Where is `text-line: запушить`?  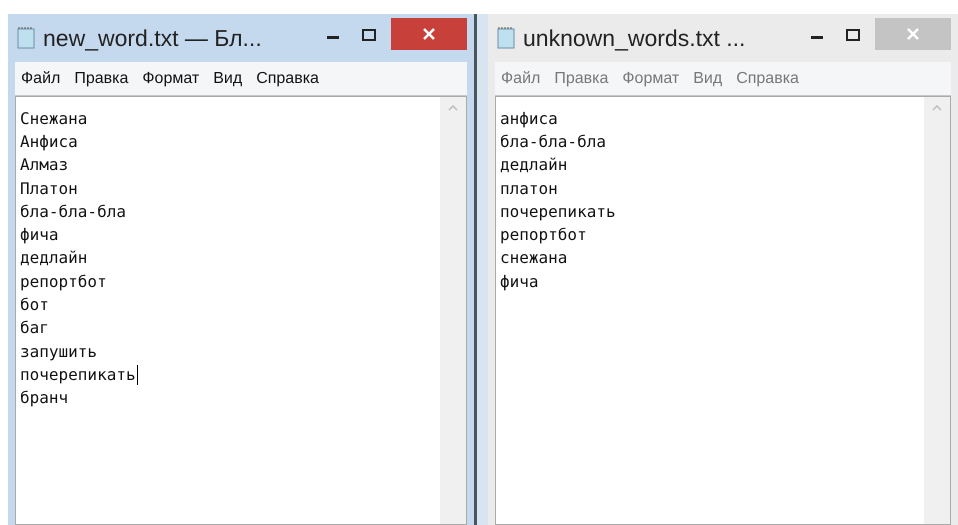
text-line: запушить is located at coordinates (59, 352).